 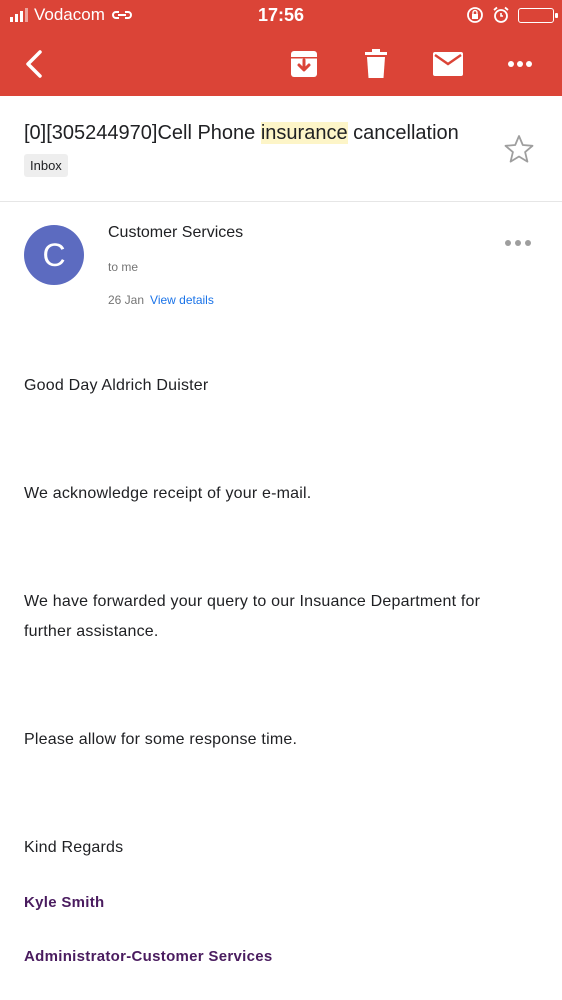 I want to click on star-button, so click(x=519, y=149).